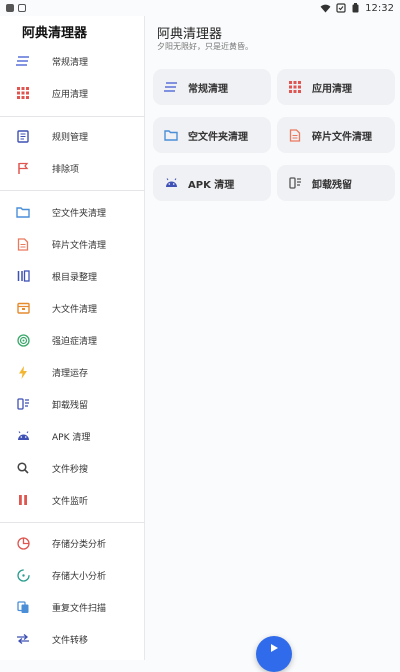 The height and width of the screenshot is (672, 400). What do you see at coordinates (190, 34) in the screenshot?
I see `page-title: 阿典清理器` at bounding box center [190, 34].